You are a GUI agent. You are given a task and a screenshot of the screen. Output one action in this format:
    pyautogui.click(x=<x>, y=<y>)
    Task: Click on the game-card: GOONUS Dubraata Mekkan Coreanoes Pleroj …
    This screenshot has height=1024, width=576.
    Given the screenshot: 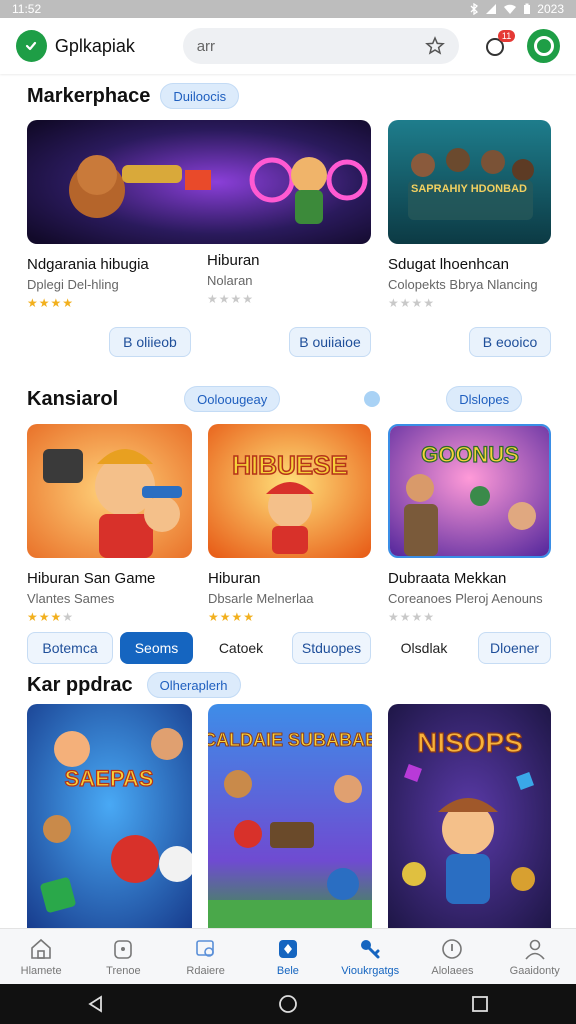 What is the action you would take?
    pyautogui.click(x=469, y=524)
    